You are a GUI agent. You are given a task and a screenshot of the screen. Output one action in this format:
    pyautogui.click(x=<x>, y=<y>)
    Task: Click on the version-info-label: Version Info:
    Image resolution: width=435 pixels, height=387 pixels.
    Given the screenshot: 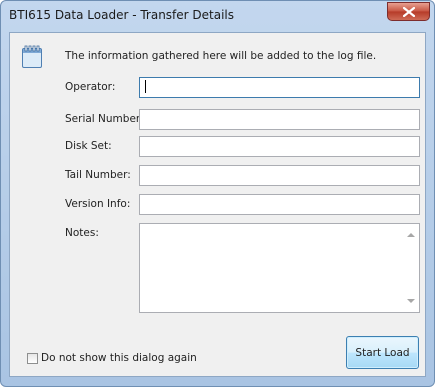 What is the action you would take?
    pyautogui.click(x=98, y=204)
    